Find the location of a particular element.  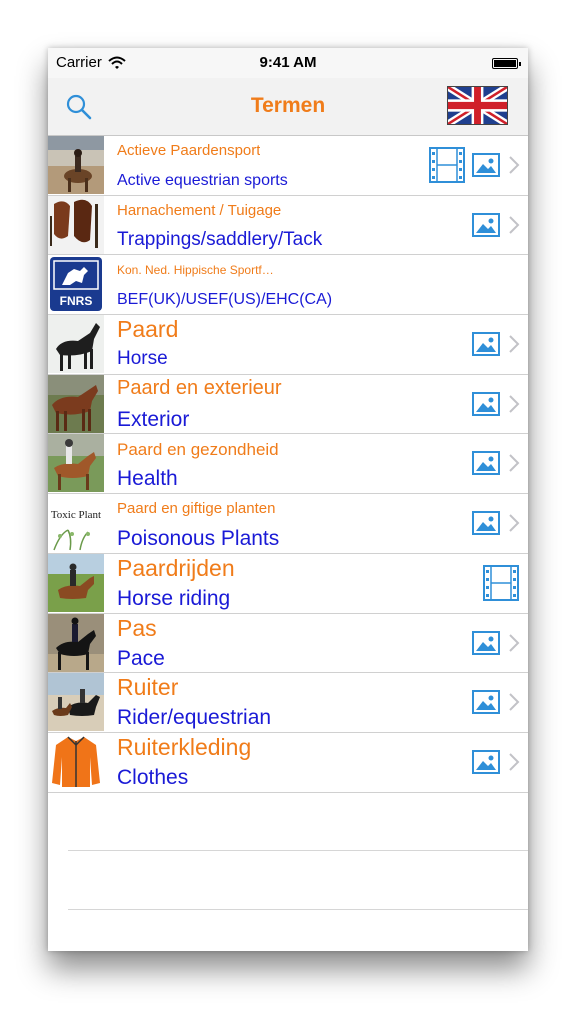

status-bar: Carrier 9:41 AM is located at coordinates (288, 63).